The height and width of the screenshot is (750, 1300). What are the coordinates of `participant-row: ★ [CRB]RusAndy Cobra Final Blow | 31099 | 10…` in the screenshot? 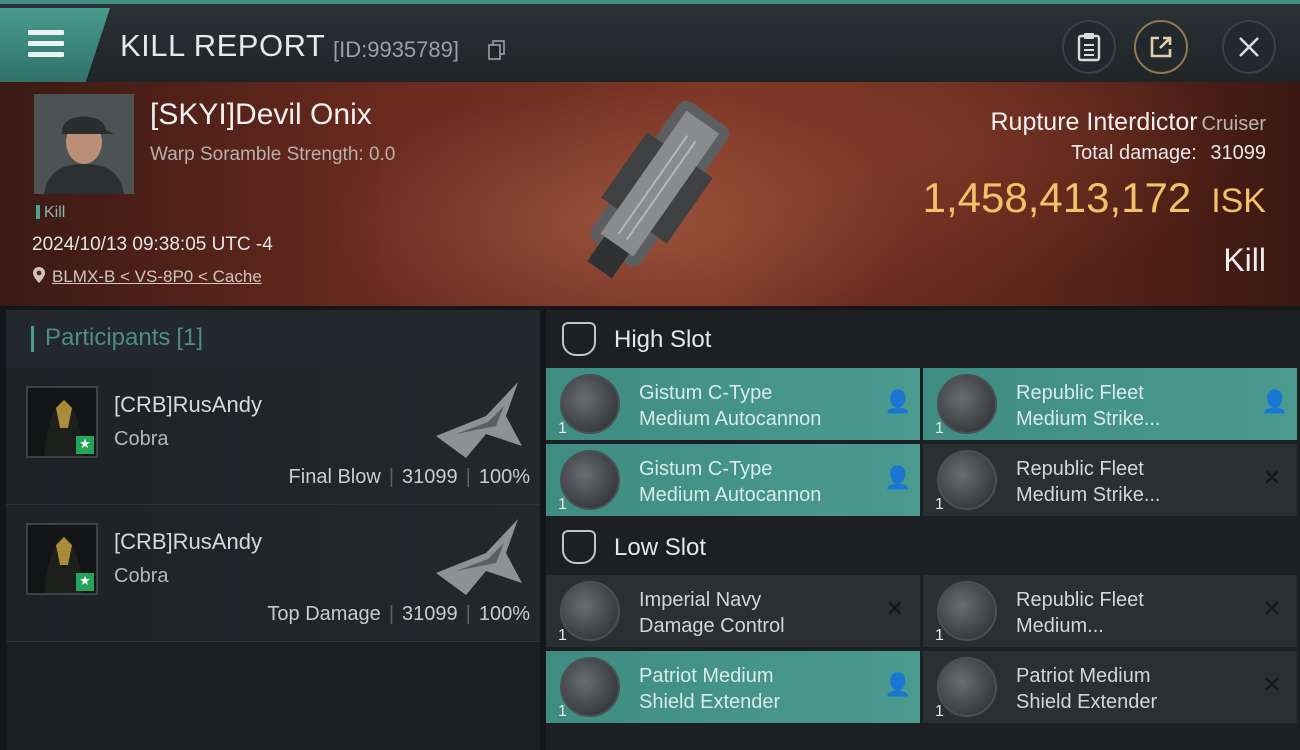 It's located at (273, 436).